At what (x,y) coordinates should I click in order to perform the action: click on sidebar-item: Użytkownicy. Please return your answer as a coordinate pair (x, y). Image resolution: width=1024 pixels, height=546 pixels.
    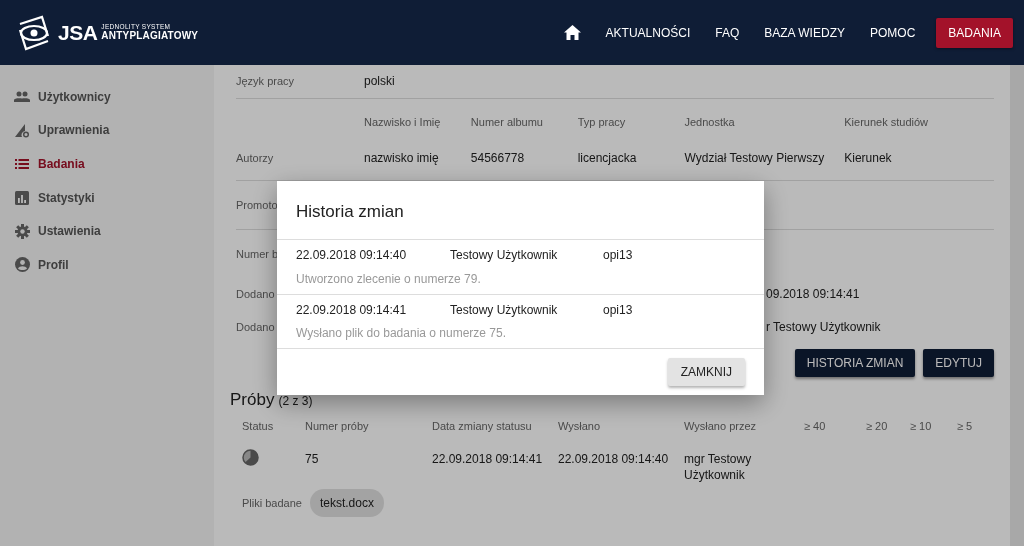
    Looking at the image, I should click on (107, 97).